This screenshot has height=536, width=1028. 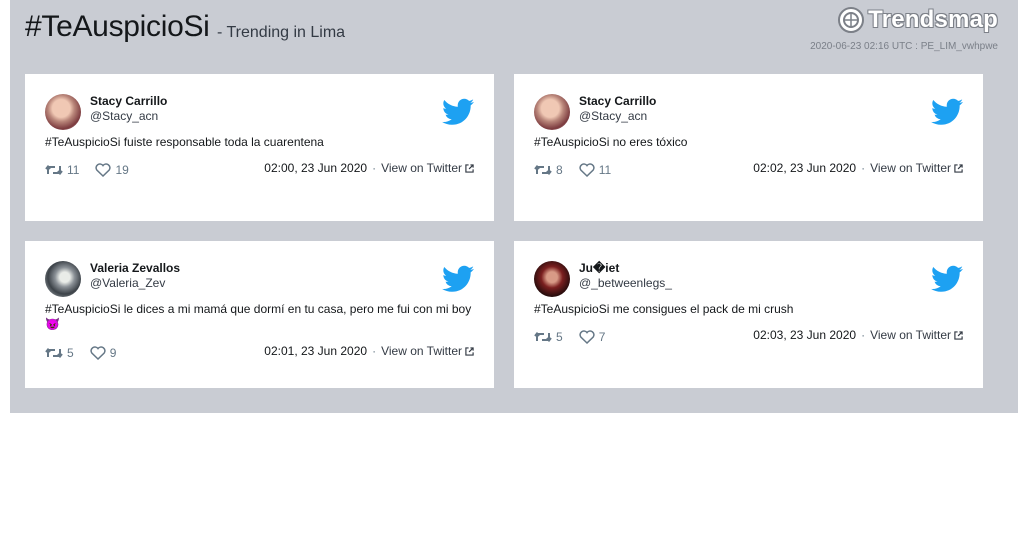 What do you see at coordinates (369, 351) in the screenshot?
I see `tweet-footer: 02:01, 23 Jun 2020 · View on Twitter` at bounding box center [369, 351].